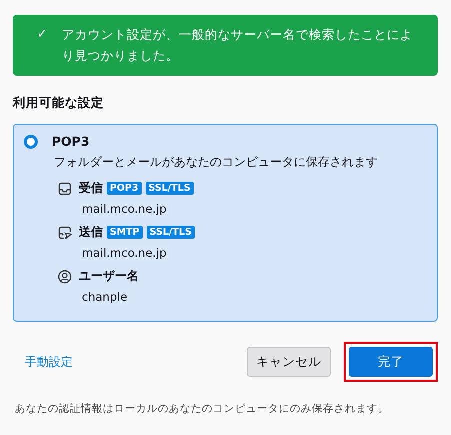  I want to click on protocol-tag: POP3, so click(124, 188).